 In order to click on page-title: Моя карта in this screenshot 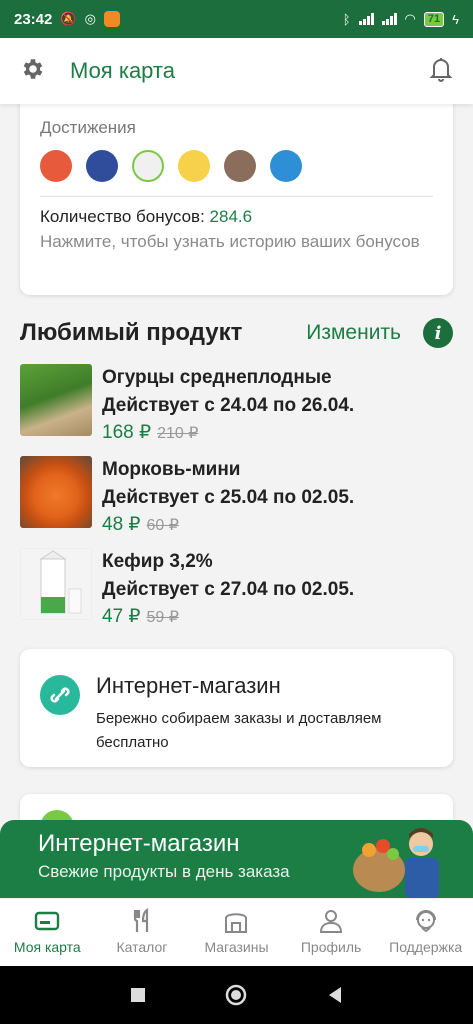, I will do `click(122, 70)`.